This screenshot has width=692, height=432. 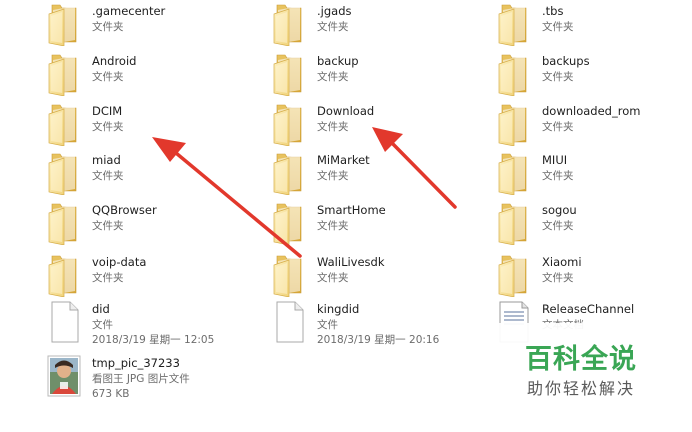 I want to click on item-name: Android, so click(x=114, y=61).